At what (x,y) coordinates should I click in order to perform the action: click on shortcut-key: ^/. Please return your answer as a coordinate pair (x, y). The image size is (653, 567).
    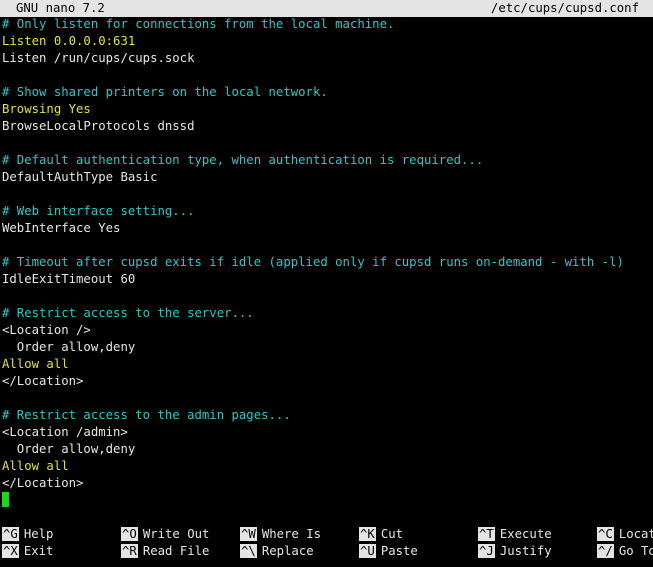
    Looking at the image, I should click on (605, 551).